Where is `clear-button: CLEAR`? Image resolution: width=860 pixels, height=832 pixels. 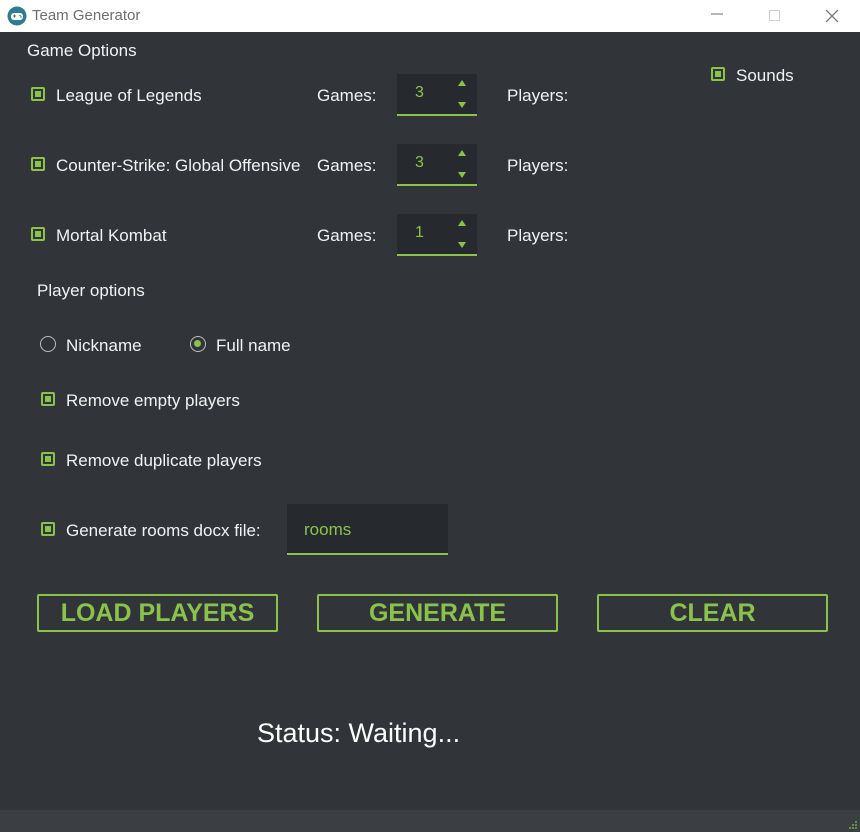 clear-button: CLEAR is located at coordinates (712, 613).